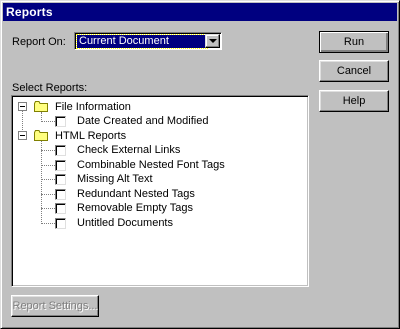 The height and width of the screenshot is (329, 400). What do you see at coordinates (115, 179) in the screenshot?
I see `tree-item-label: Missing Alt Text` at bounding box center [115, 179].